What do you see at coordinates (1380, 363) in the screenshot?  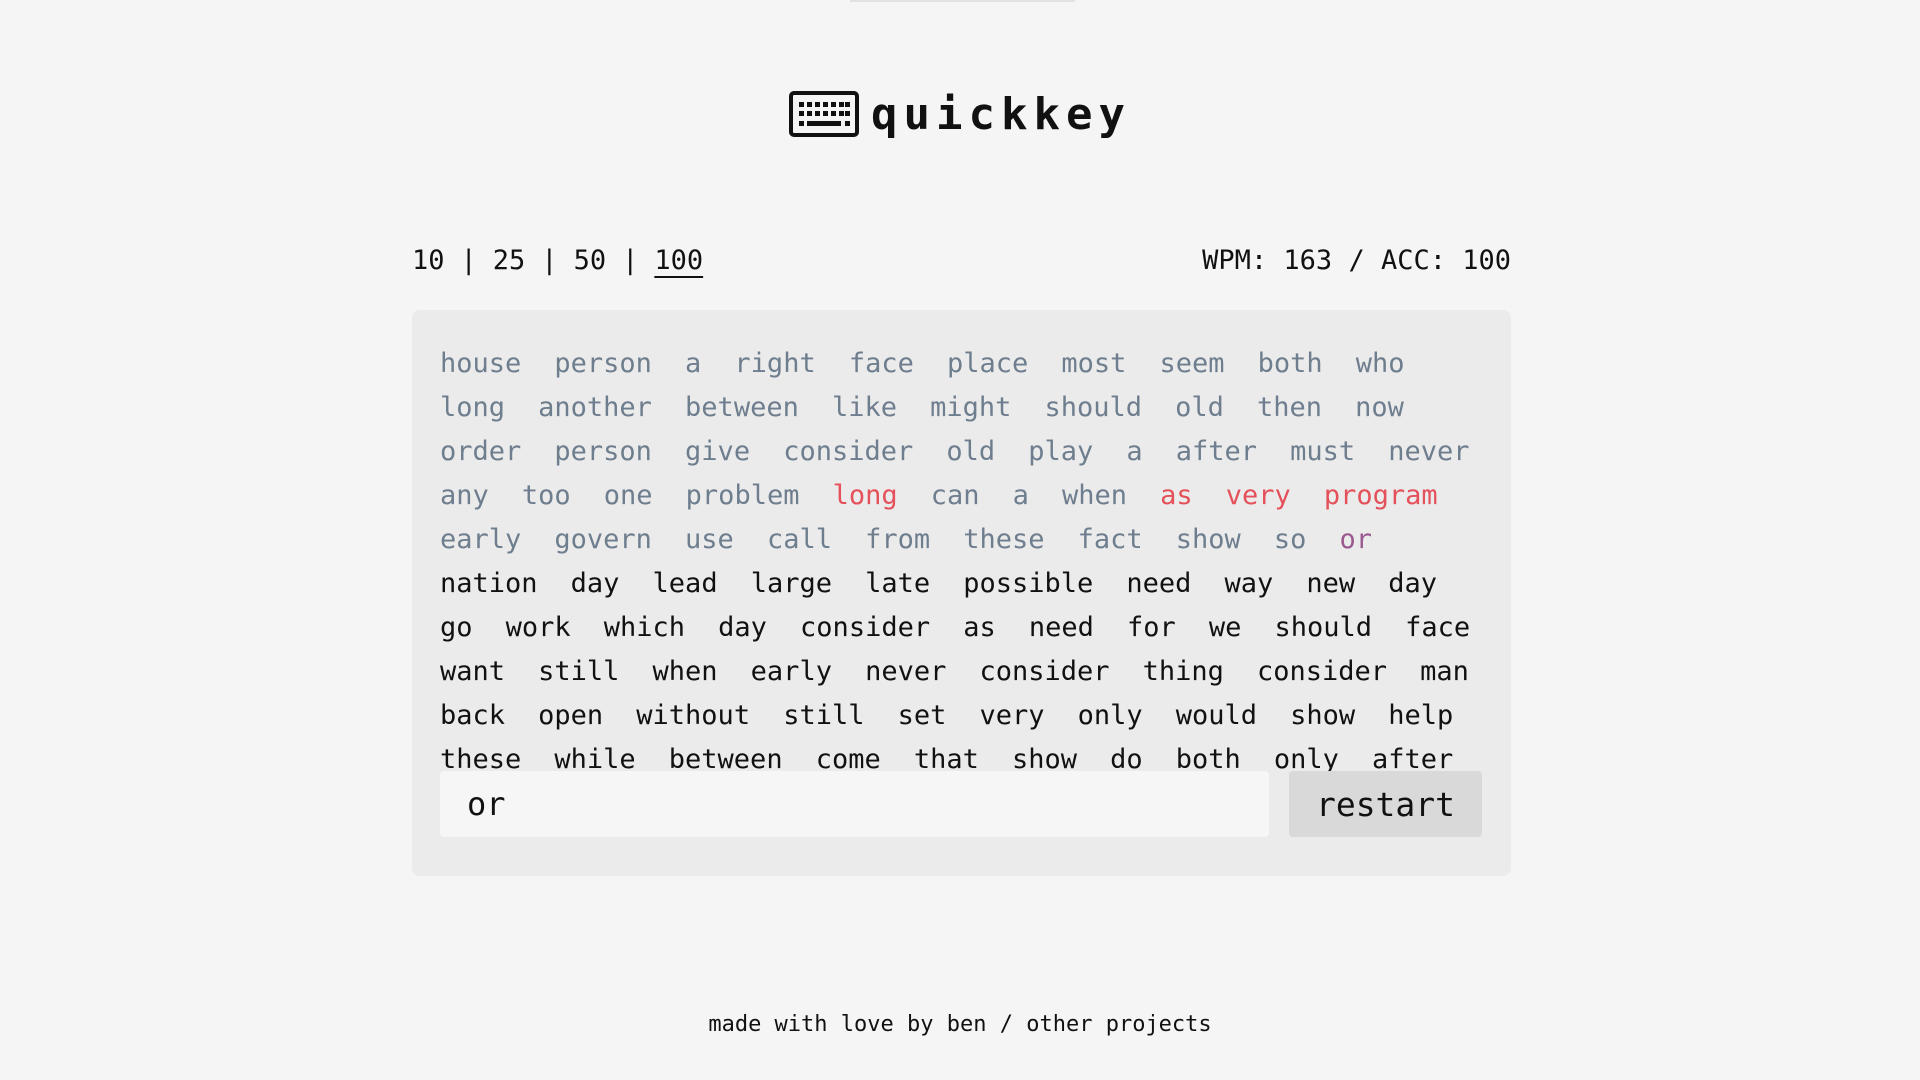 I see `word: who` at bounding box center [1380, 363].